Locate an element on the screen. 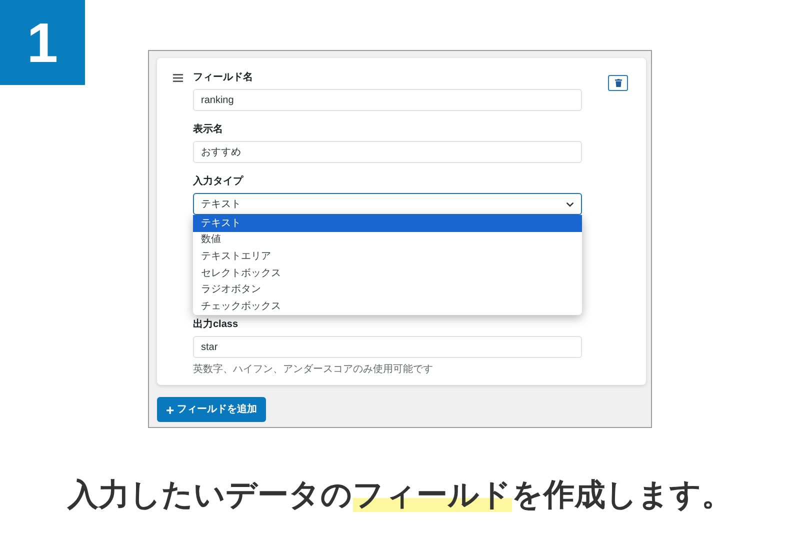 This screenshot has height=547, width=800. field-label: 出力class is located at coordinates (216, 325).